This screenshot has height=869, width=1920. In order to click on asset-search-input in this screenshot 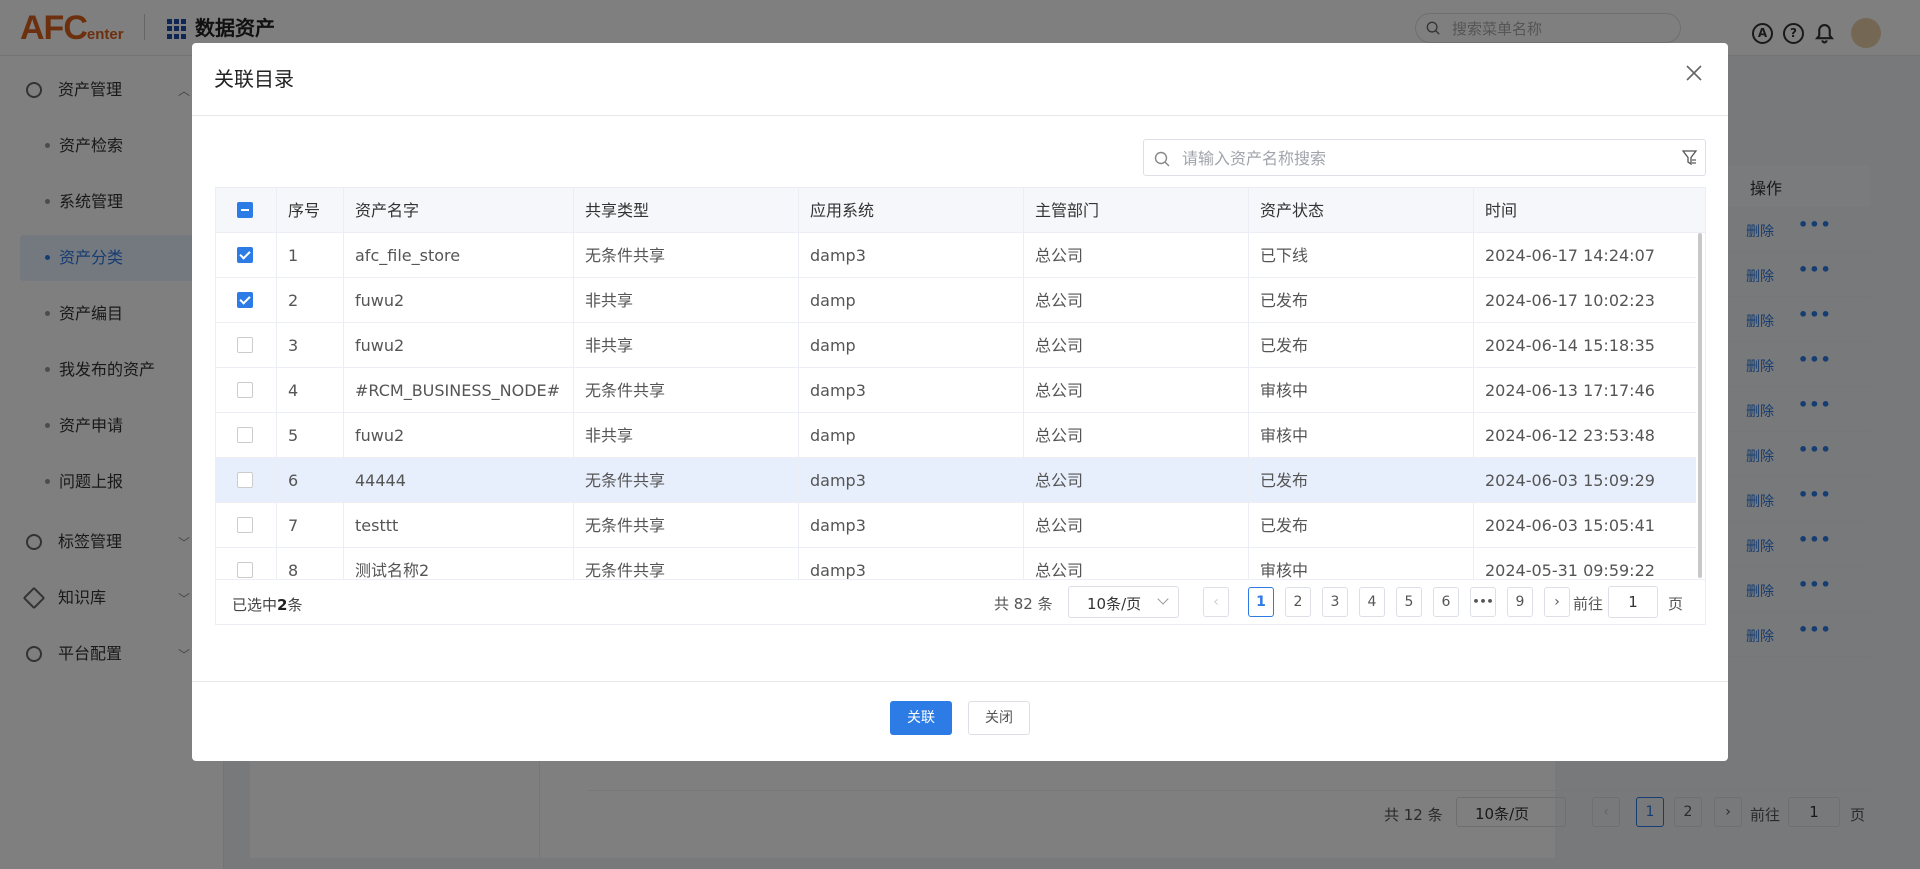, I will do `click(1422, 158)`.